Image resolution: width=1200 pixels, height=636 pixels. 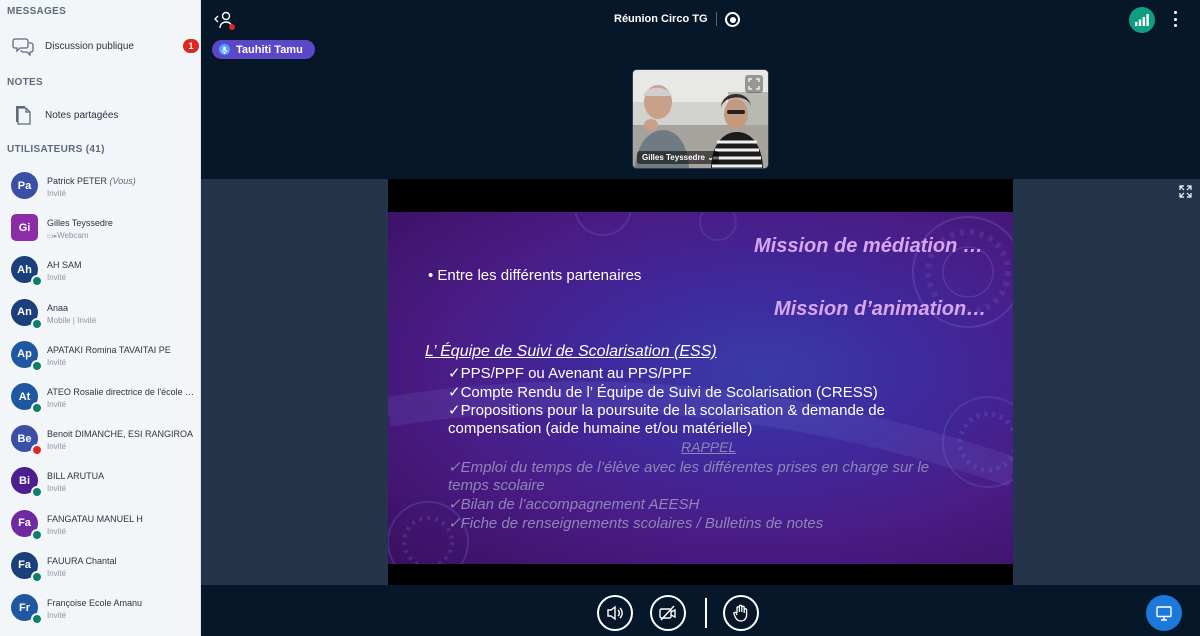 I want to click on top-bar: Réunion Circo TG, so click(x=700, y=19).